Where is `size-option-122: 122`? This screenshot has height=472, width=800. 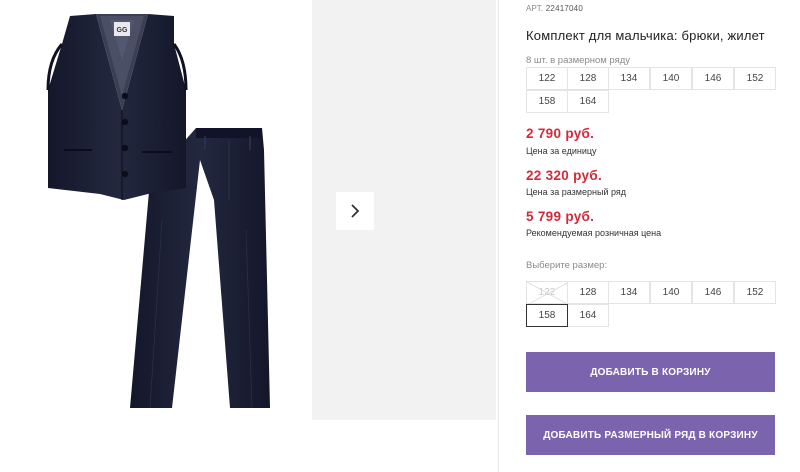
size-option-122: 122 is located at coordinates (547, 293).